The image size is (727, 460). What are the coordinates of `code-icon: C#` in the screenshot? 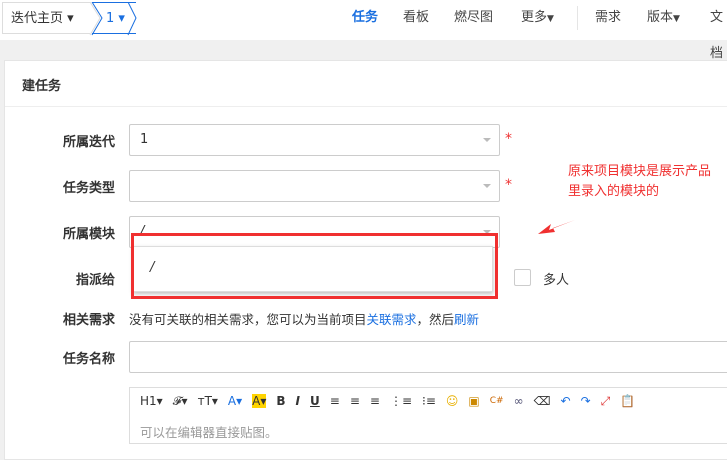 It's located at (497, 401).